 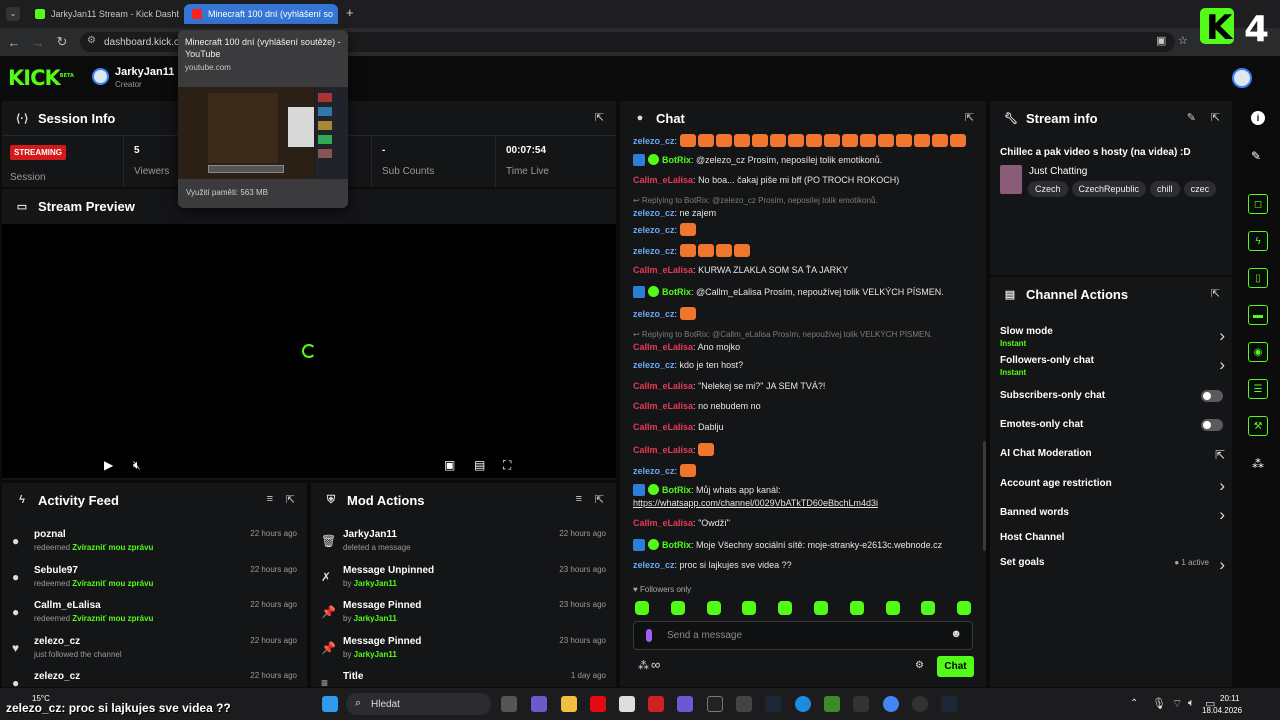 What do you see at coordinates (685, 704) in the screenshot?
I see `proton-icon` at bounding box center [685, 704].